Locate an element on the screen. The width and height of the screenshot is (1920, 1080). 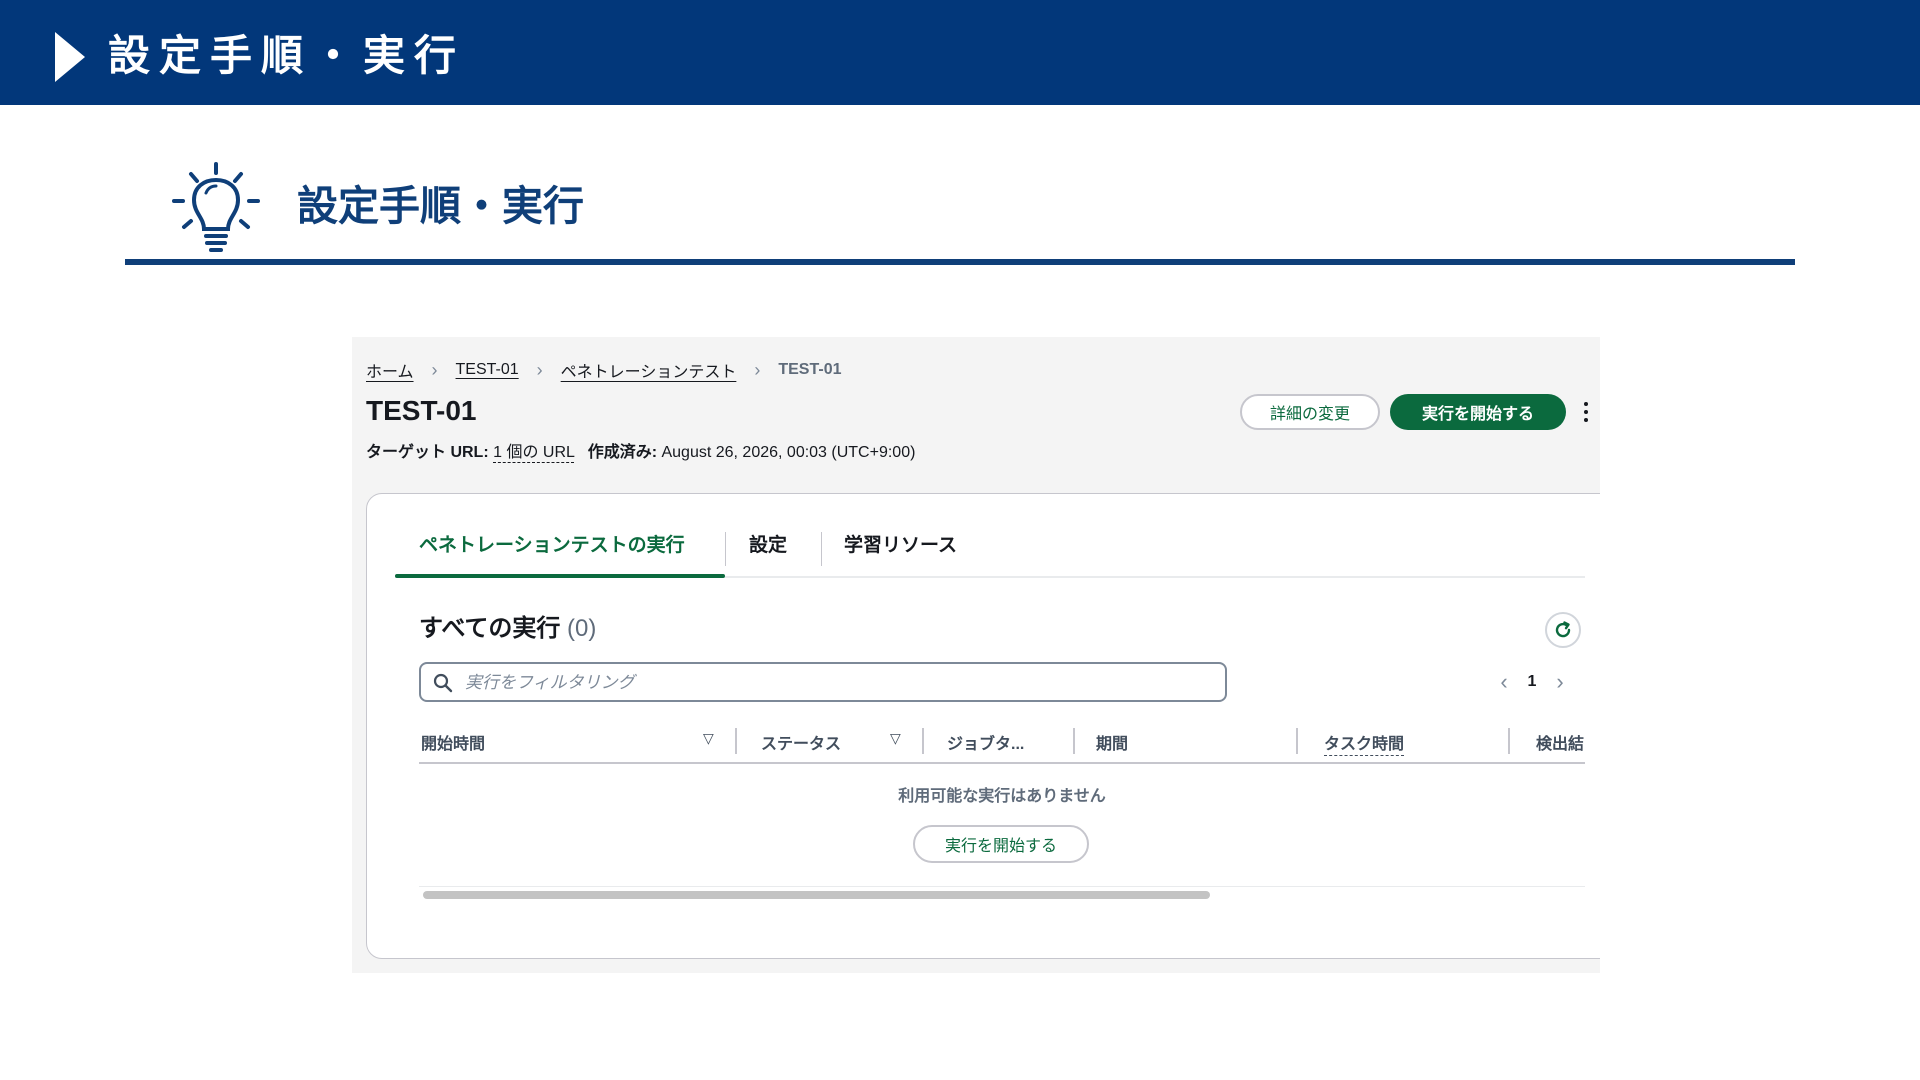
previous-page-icon: ‹ is located at coordinates (1504, 682).